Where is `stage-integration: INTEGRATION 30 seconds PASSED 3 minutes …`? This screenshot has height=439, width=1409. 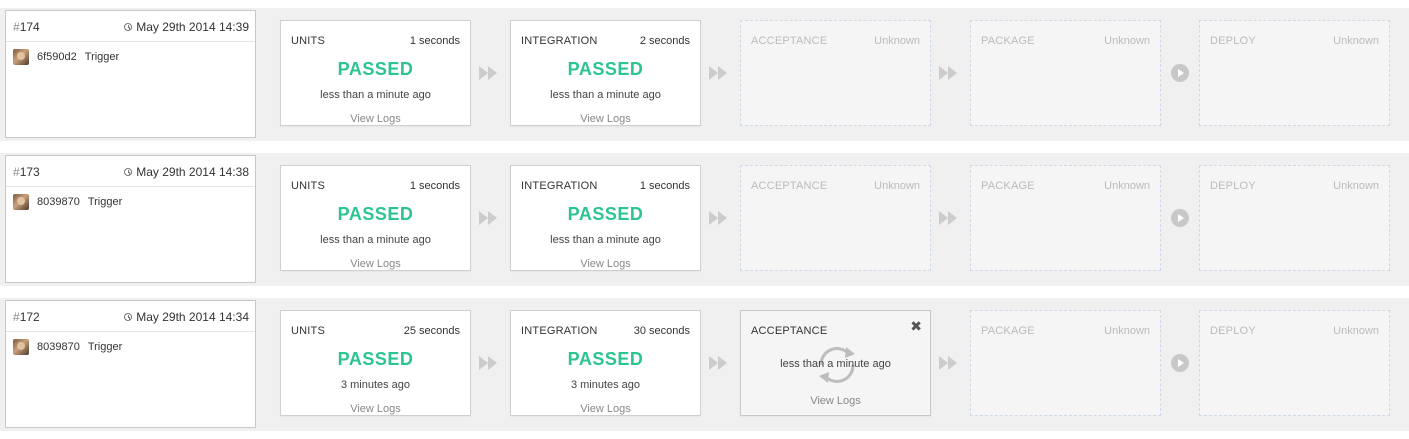 stage-integration: INTEGRATION 30 seconds PASSED 3 minutes … is located at coordinates (605, 363).